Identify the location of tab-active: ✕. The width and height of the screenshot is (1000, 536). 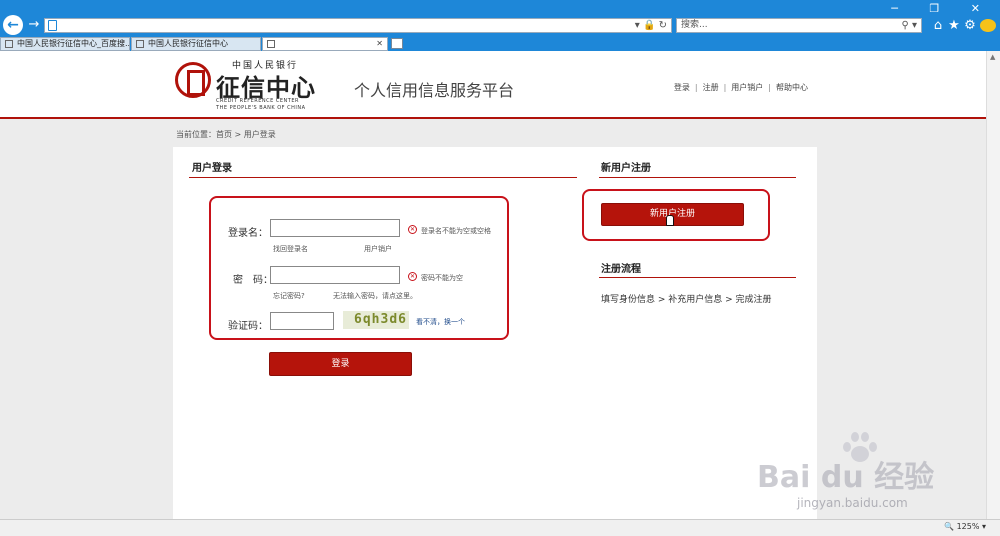
(325, 44).